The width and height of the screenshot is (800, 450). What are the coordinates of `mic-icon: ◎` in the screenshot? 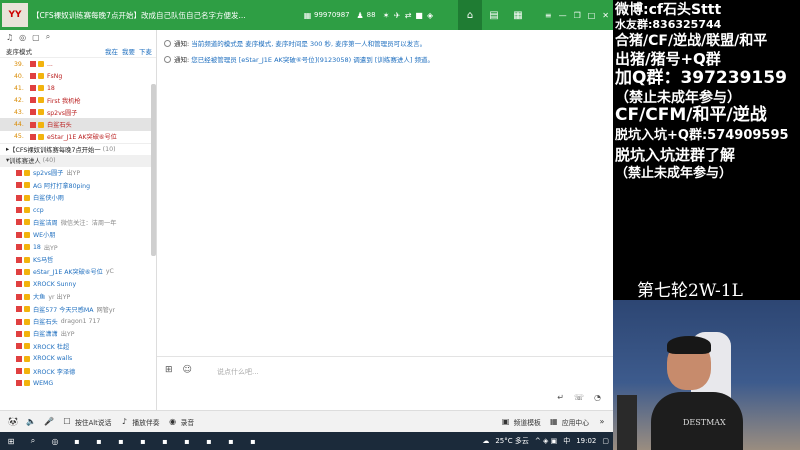 It's located at (55, 441).